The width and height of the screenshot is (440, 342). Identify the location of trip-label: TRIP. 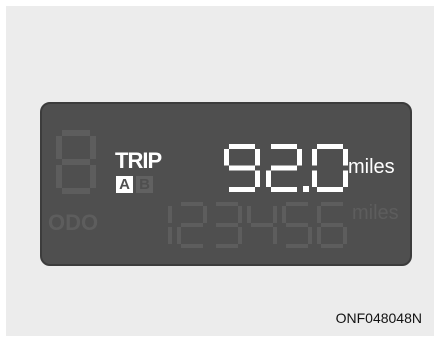
(138, 160).